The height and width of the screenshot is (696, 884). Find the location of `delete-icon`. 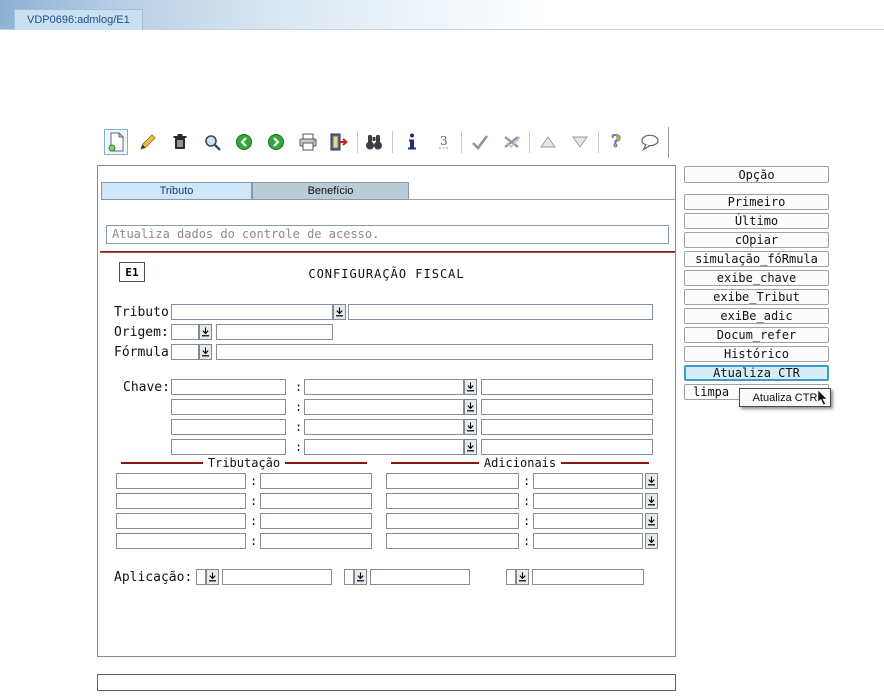

delete-icon is located at coordinates (180, 142).